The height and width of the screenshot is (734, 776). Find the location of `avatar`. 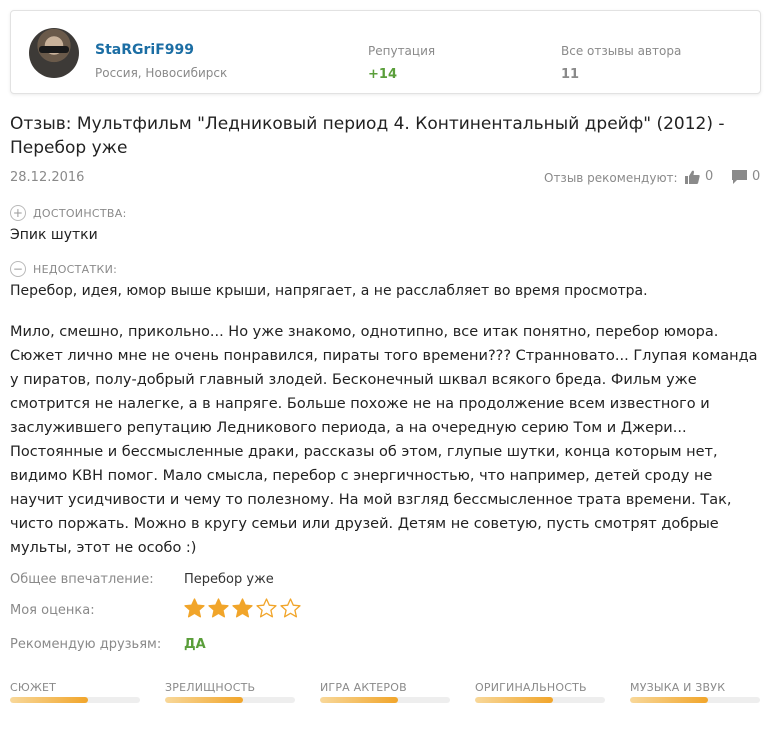

avatar is located at coordinates (54, 53).